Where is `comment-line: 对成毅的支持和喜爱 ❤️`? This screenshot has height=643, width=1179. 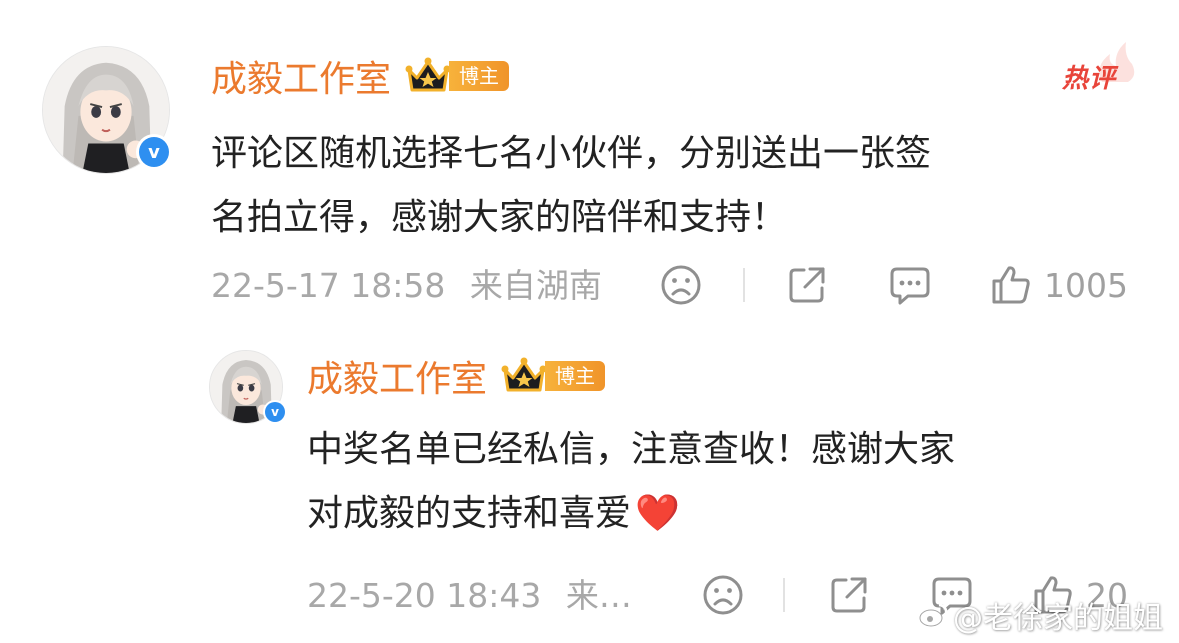 comment-line: 对成毅的支持和喜爱 ❤️ is located at coordinates (631, 514).